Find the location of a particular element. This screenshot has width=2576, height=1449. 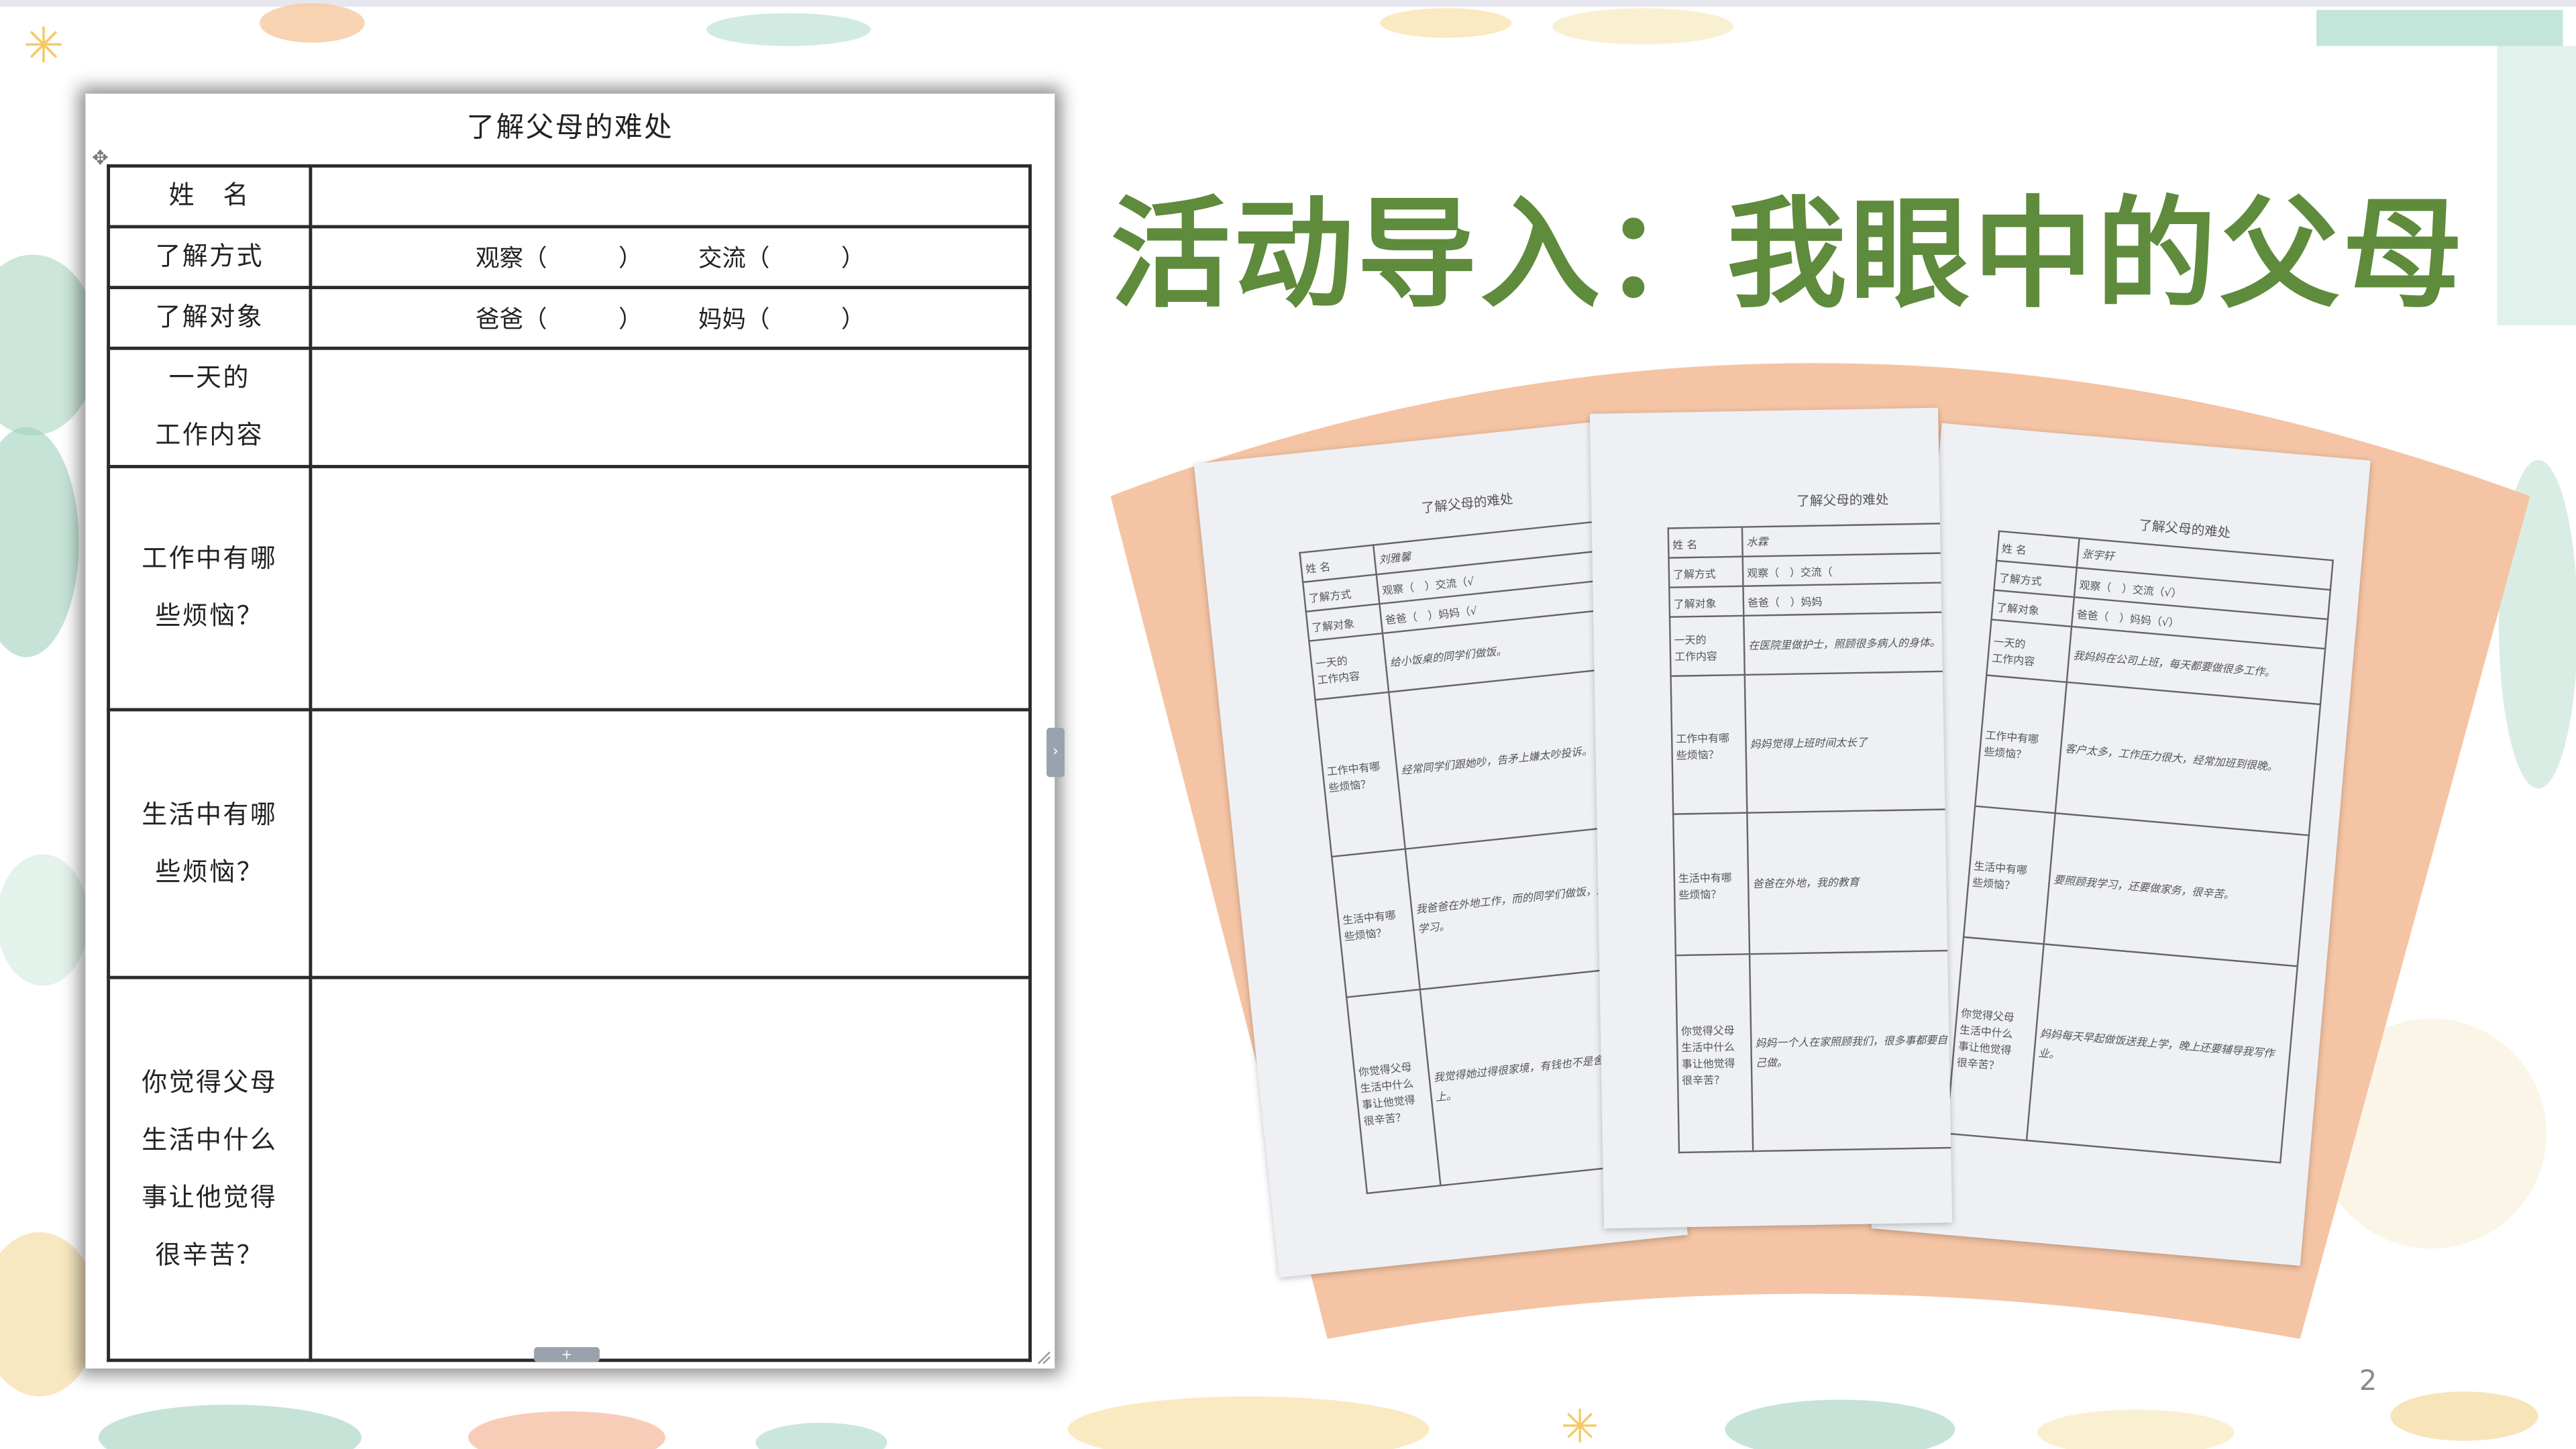

photo-options: 观察（ ）交流（ is located at coordinates (1843, 569).